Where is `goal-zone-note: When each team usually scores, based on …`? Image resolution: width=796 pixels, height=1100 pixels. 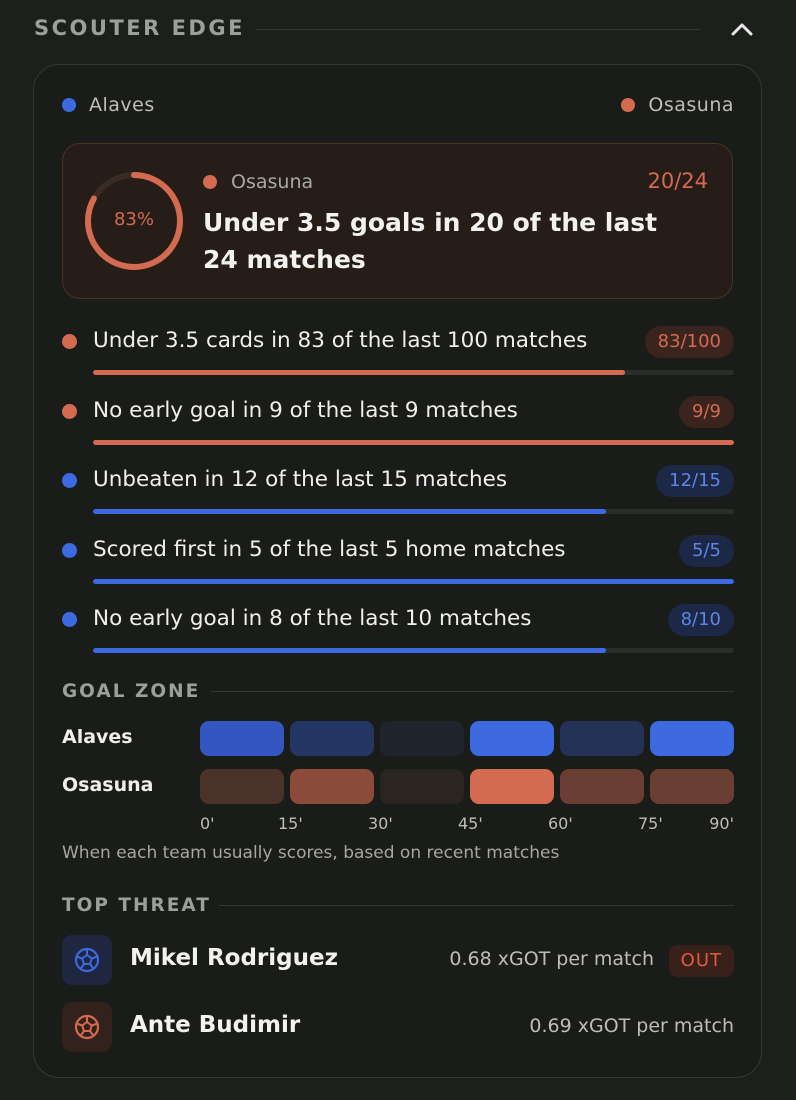 goal-zone-note: When each team usually scores, based on … is located at coordinates (311, 853).